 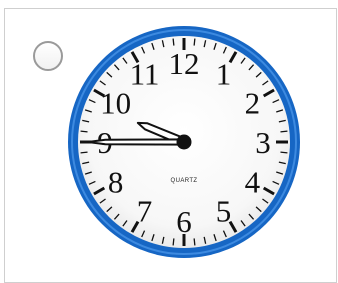 What do you see at coordinates (115, 103) in the screenshot?
I see `clock-numeral: 10` at bounding box center [115, 103].